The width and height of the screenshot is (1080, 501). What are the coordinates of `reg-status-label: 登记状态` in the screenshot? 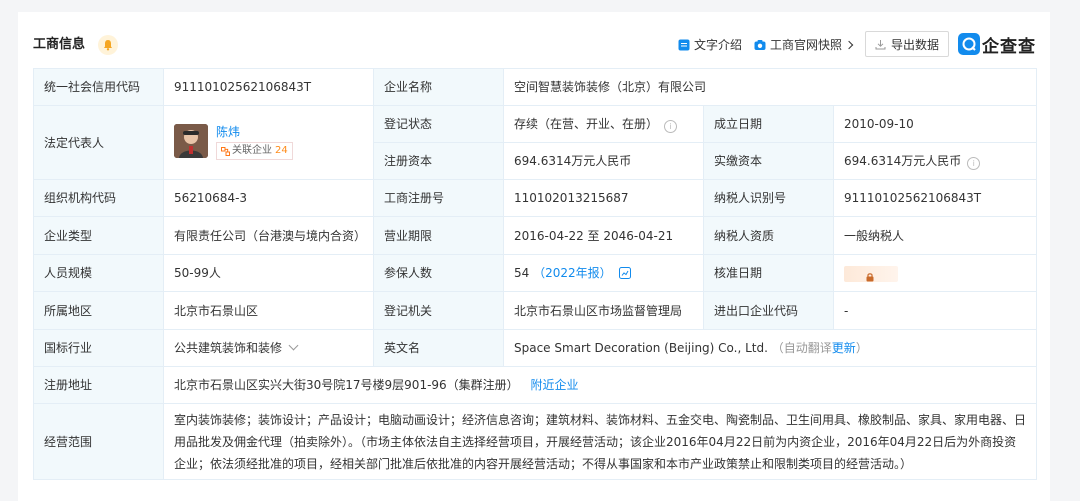 It's located at (438, 124).